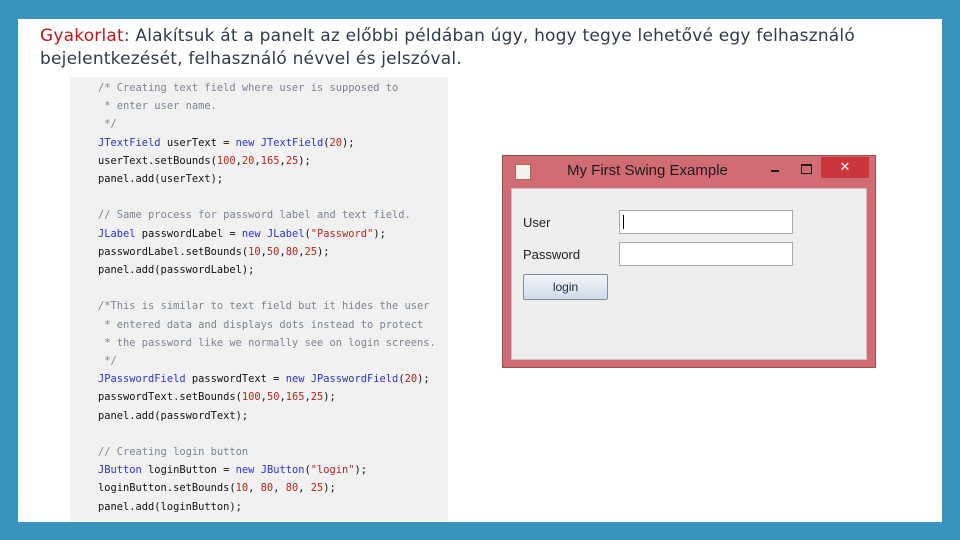  Describe the element at coordinates (706, 222) in the screenshot. I see `user-text-field` at that location.